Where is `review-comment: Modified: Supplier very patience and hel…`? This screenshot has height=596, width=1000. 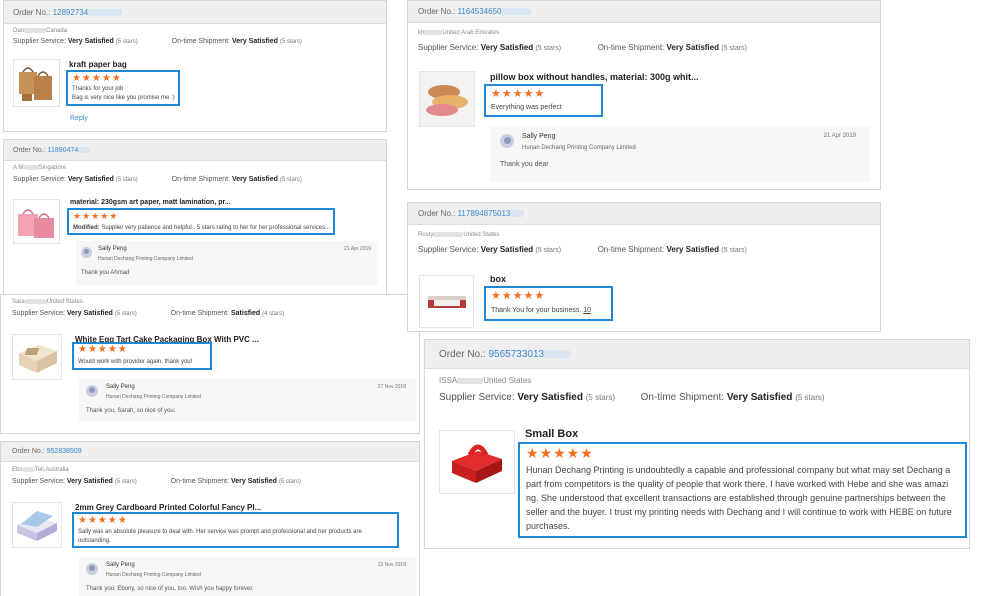
review-comment: Modified: Supplier very patience and hel… is located at coordinates (202, 228).